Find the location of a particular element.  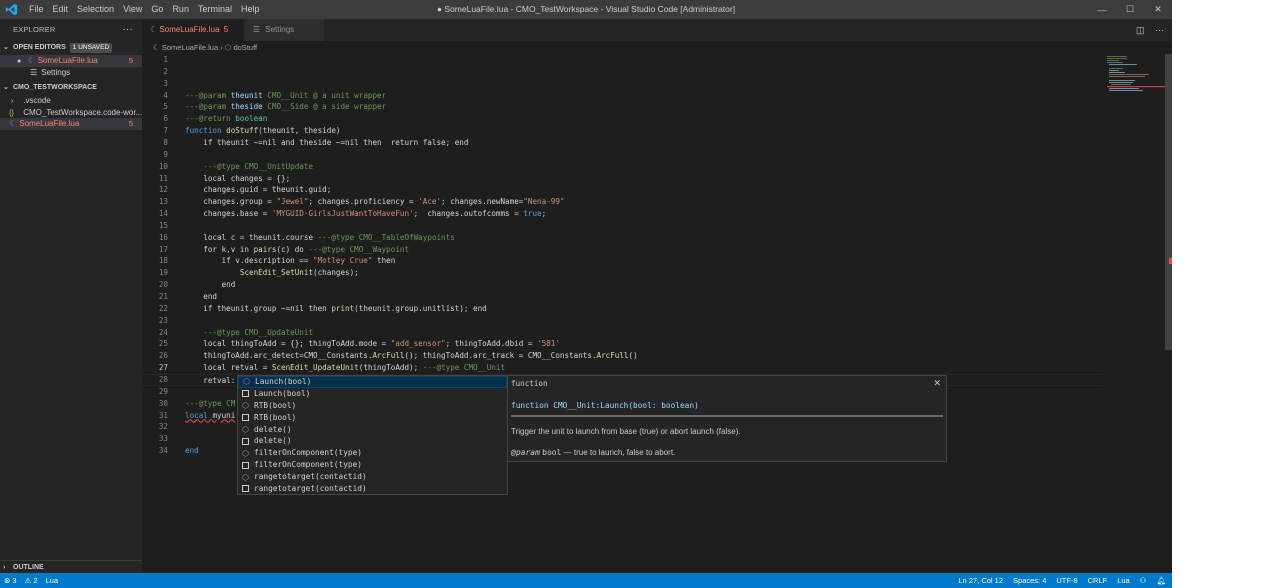

unsaved-badge: 1 UNSAVED is located at coordinates (91, 48).